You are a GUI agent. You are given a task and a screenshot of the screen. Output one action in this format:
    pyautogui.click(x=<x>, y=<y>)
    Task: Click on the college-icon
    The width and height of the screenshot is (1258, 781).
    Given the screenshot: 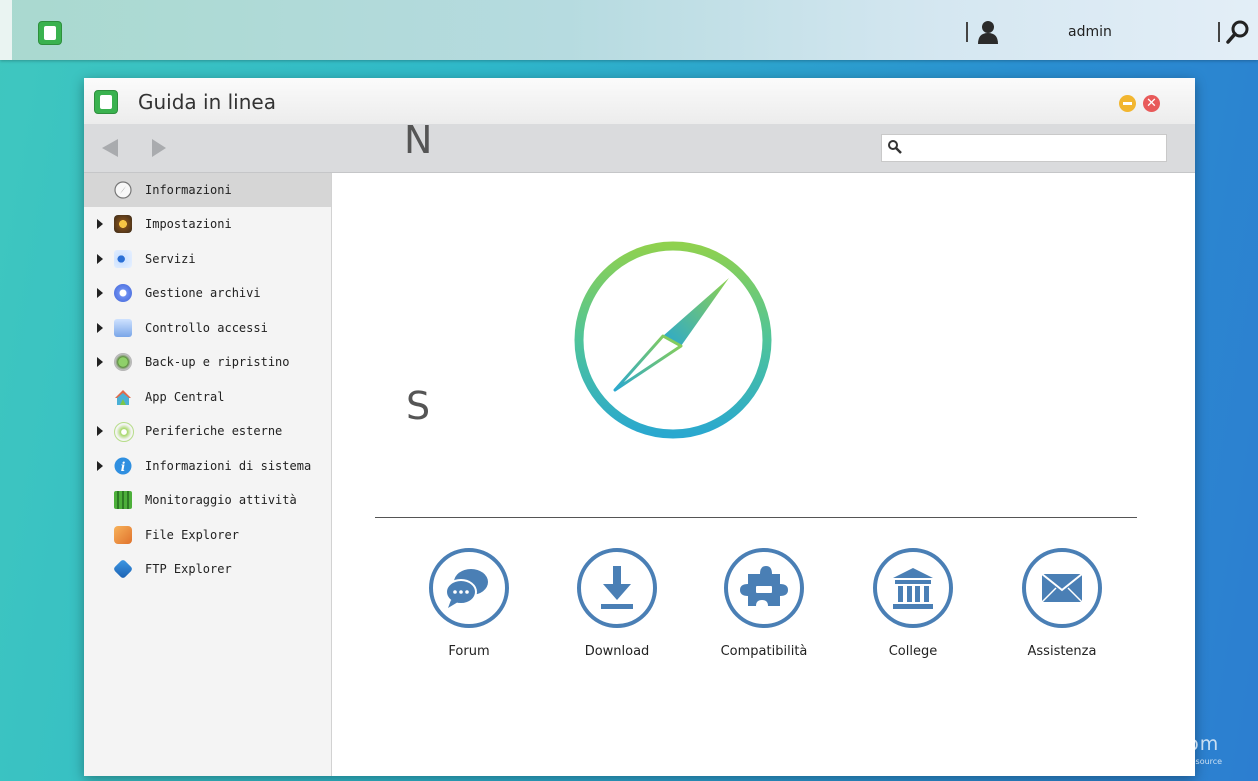 What is the action you would take?
    pyautogui.click(x=913, y=588)
    